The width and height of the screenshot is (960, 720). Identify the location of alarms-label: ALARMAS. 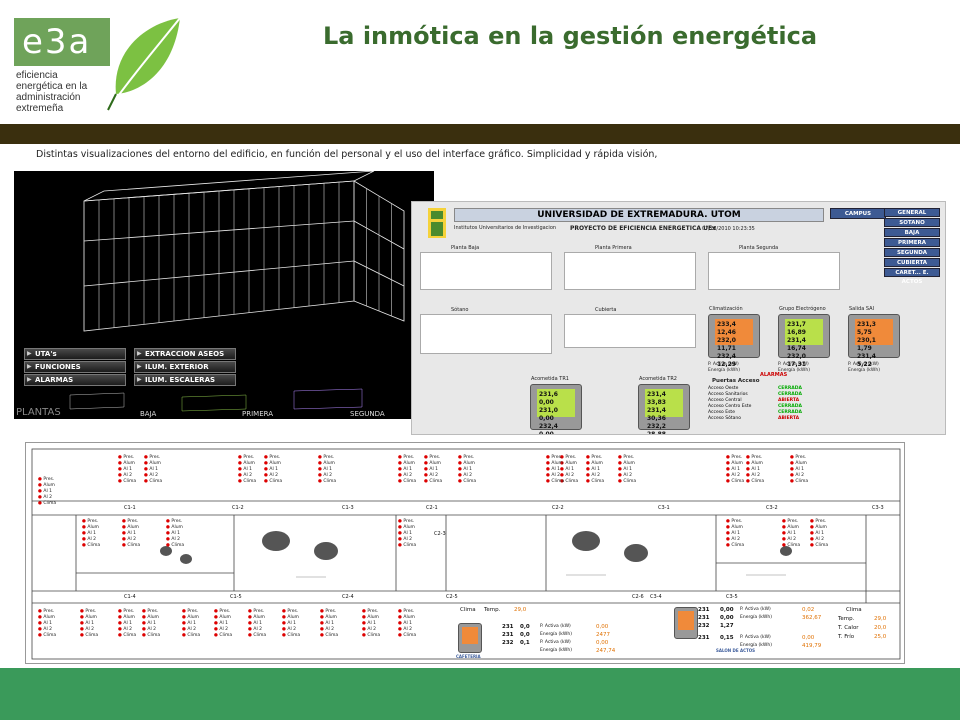
(773, 375).